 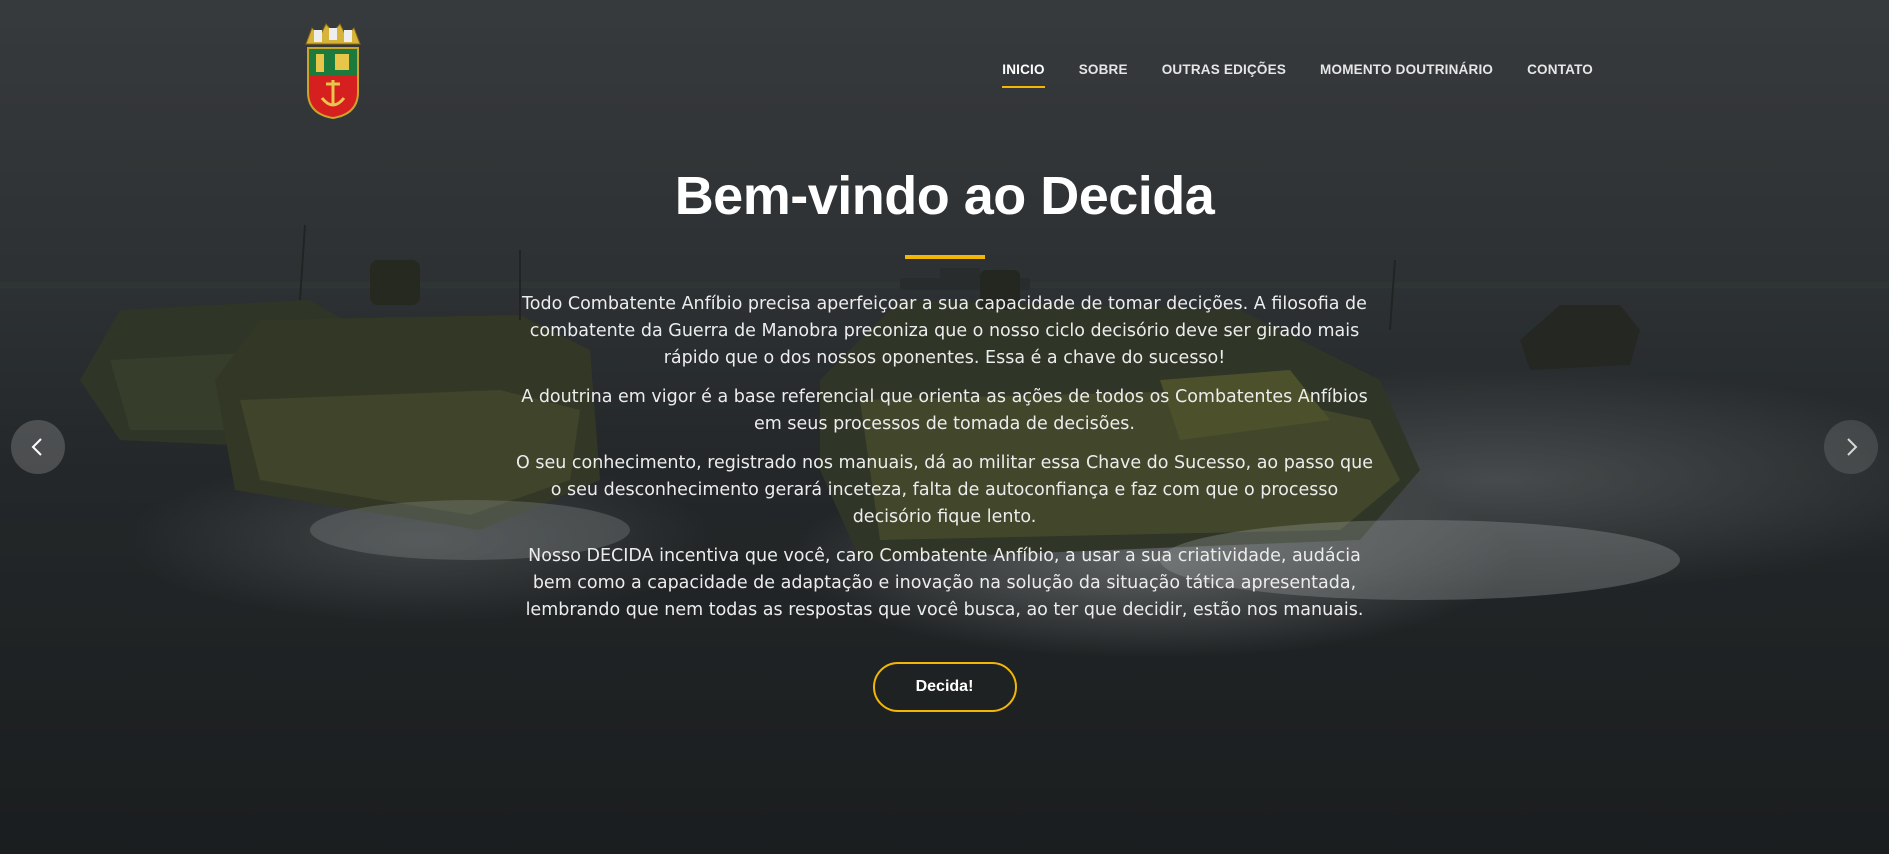 I want to click on carousel-next-button, so click(x=1851, y=447).